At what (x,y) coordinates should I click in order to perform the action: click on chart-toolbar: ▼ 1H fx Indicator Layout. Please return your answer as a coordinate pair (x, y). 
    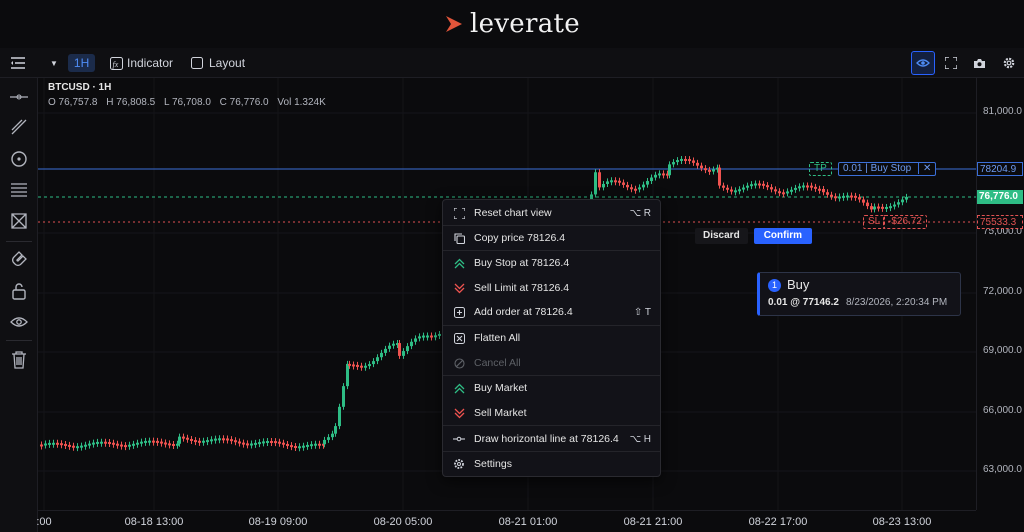
    Looking at the image, I should click on (512, 63).